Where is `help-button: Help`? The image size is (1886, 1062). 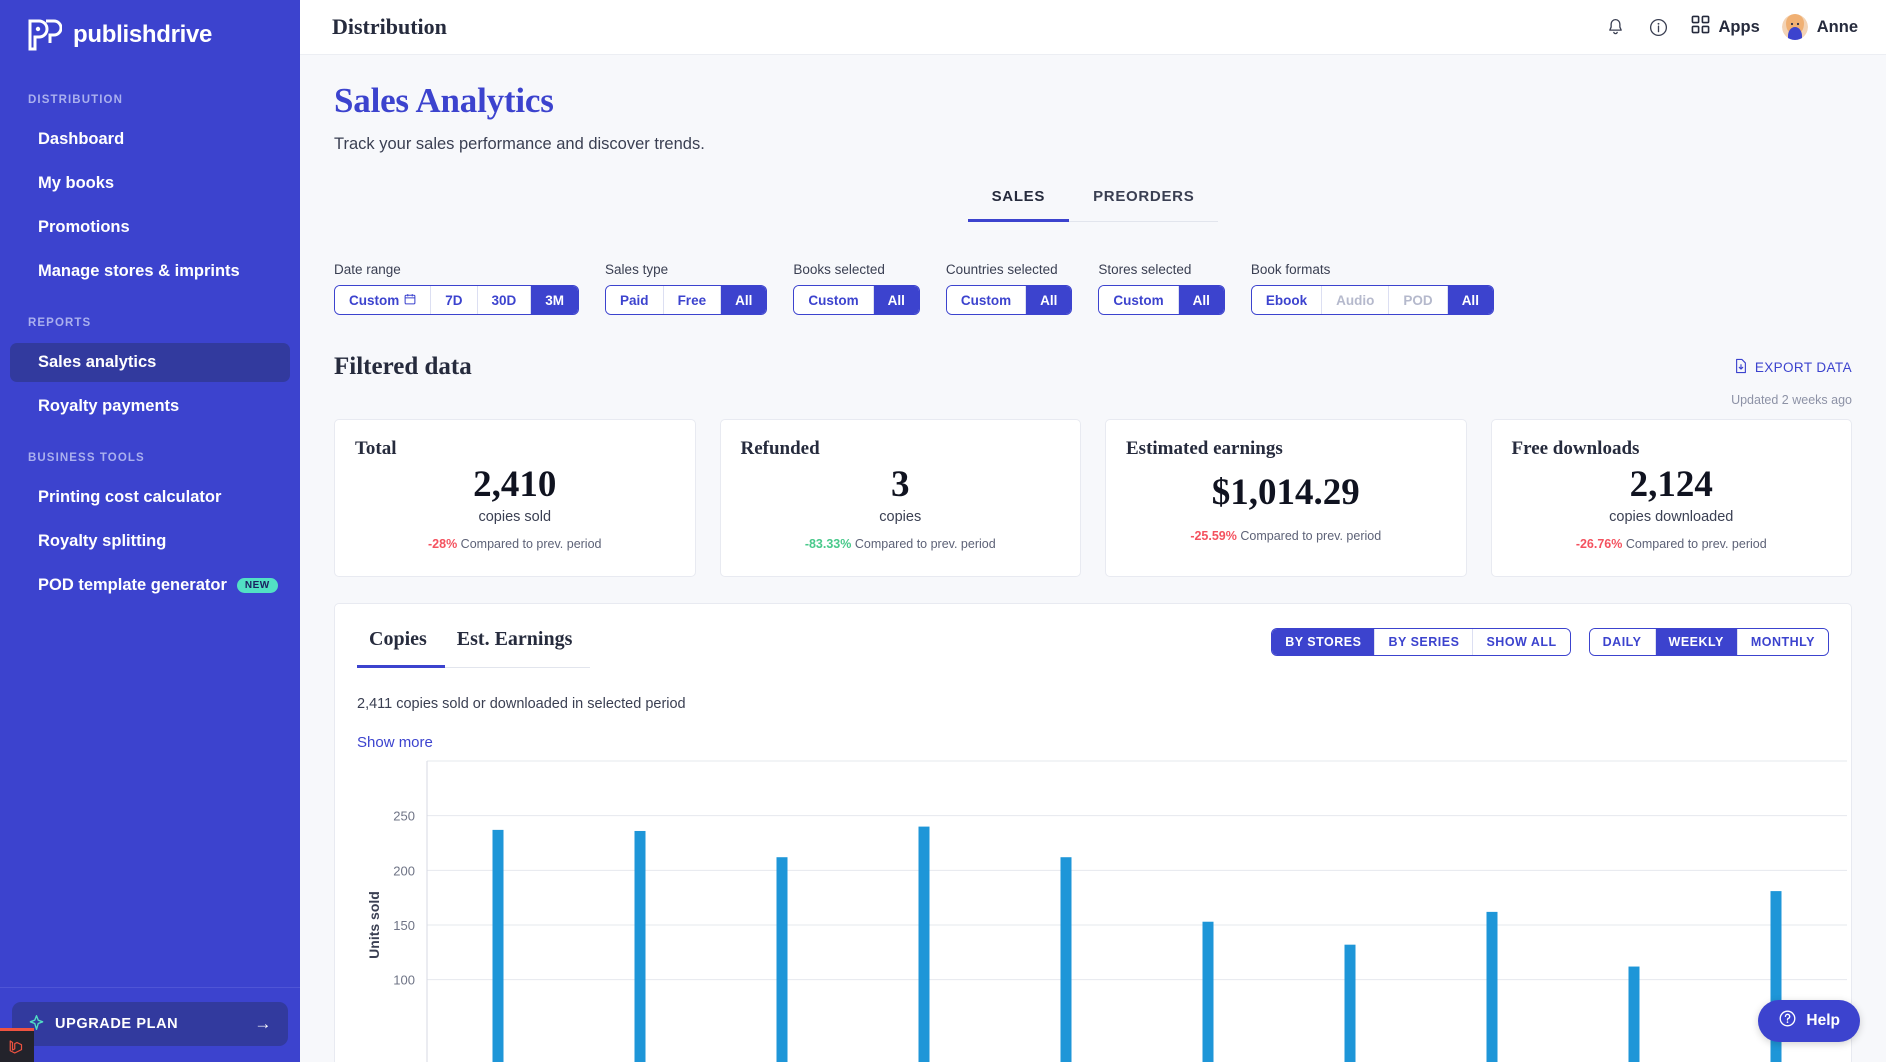 help-button: Help is located at coordinates (1809, 1021).